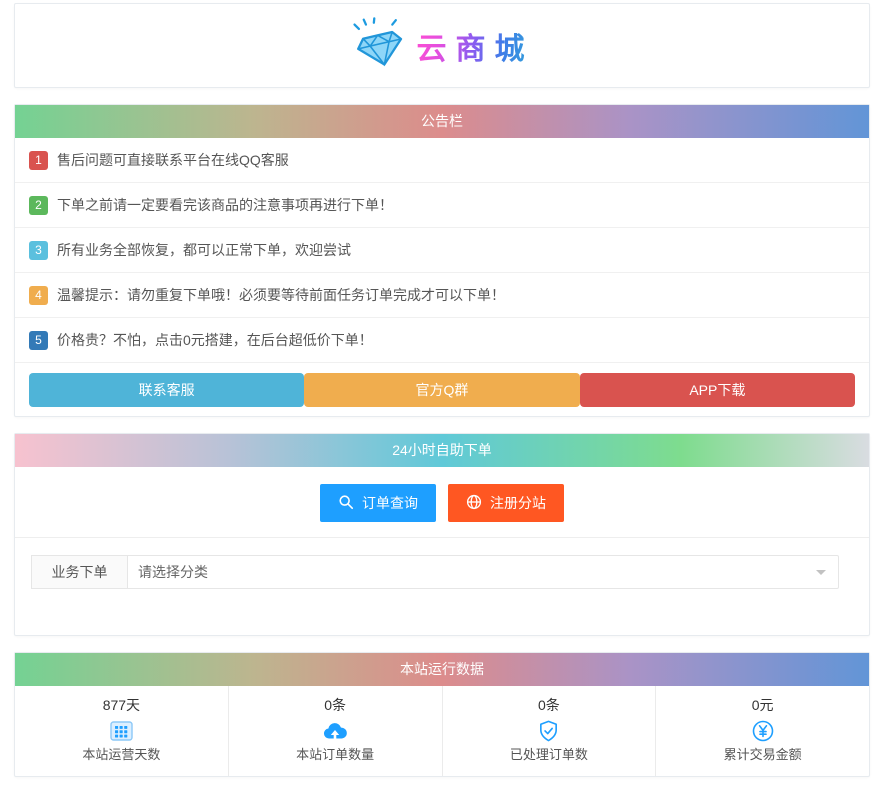 Image resolution: width=884 pixels, height=793 pixels. I want to click on notice-item: 2 下单之前请一定要看完该商品的注意事项再进行下单！, so click(442, 205).